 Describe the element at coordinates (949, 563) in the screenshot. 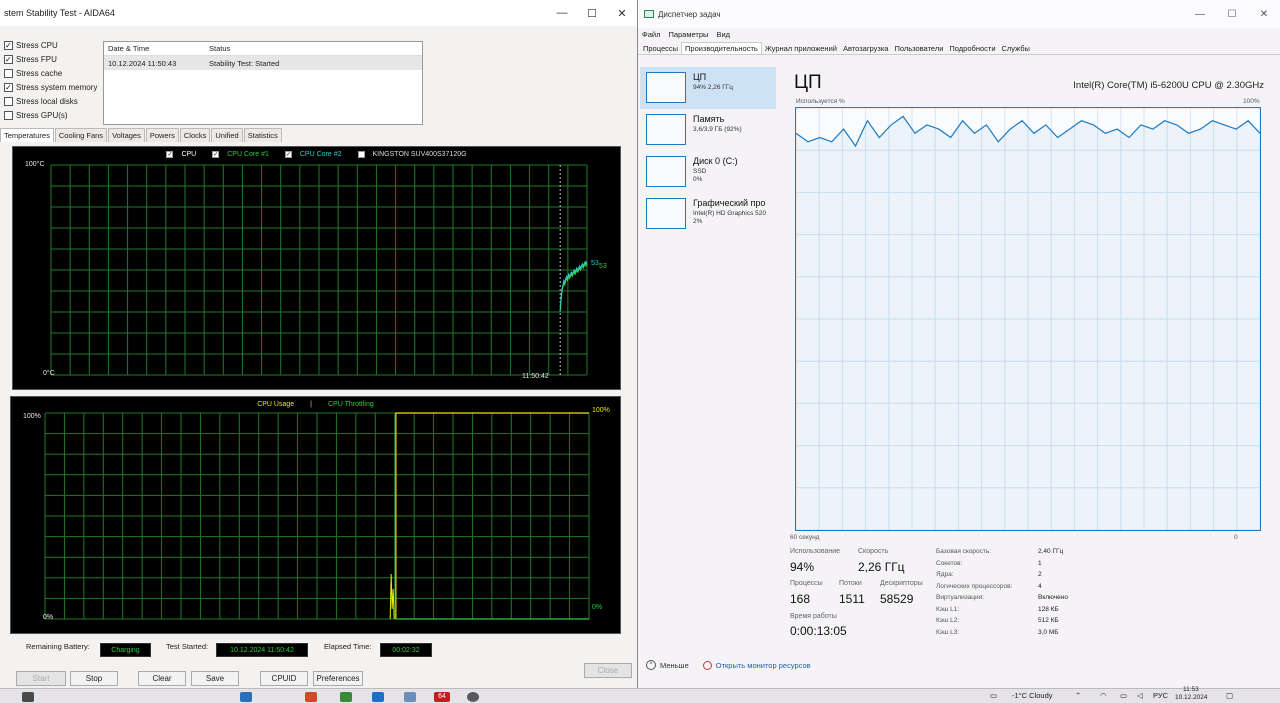

I see `info-label: Сокетов:` at that location.